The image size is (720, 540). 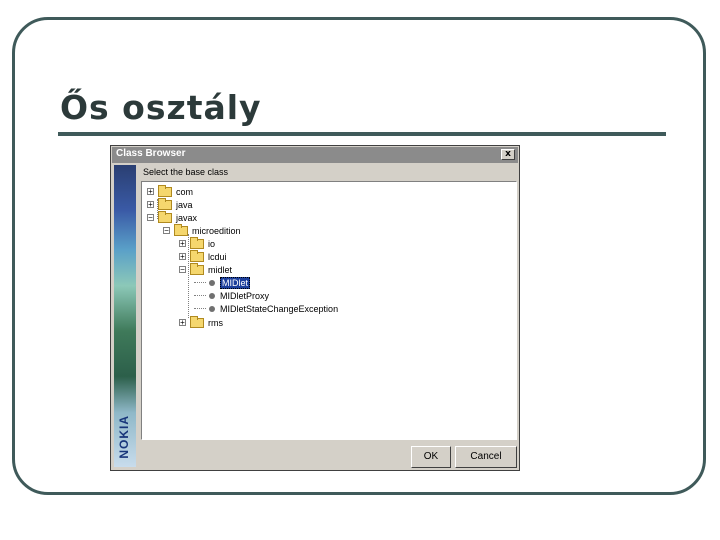 I want to click on title-divider, so click(x=362, y=134).